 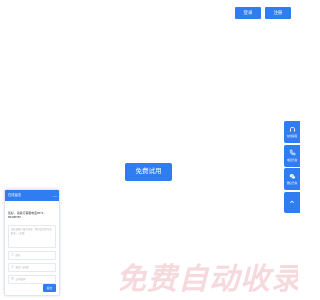 I want to click on online-service-label: 在线客服, so click(x=292, y=137).